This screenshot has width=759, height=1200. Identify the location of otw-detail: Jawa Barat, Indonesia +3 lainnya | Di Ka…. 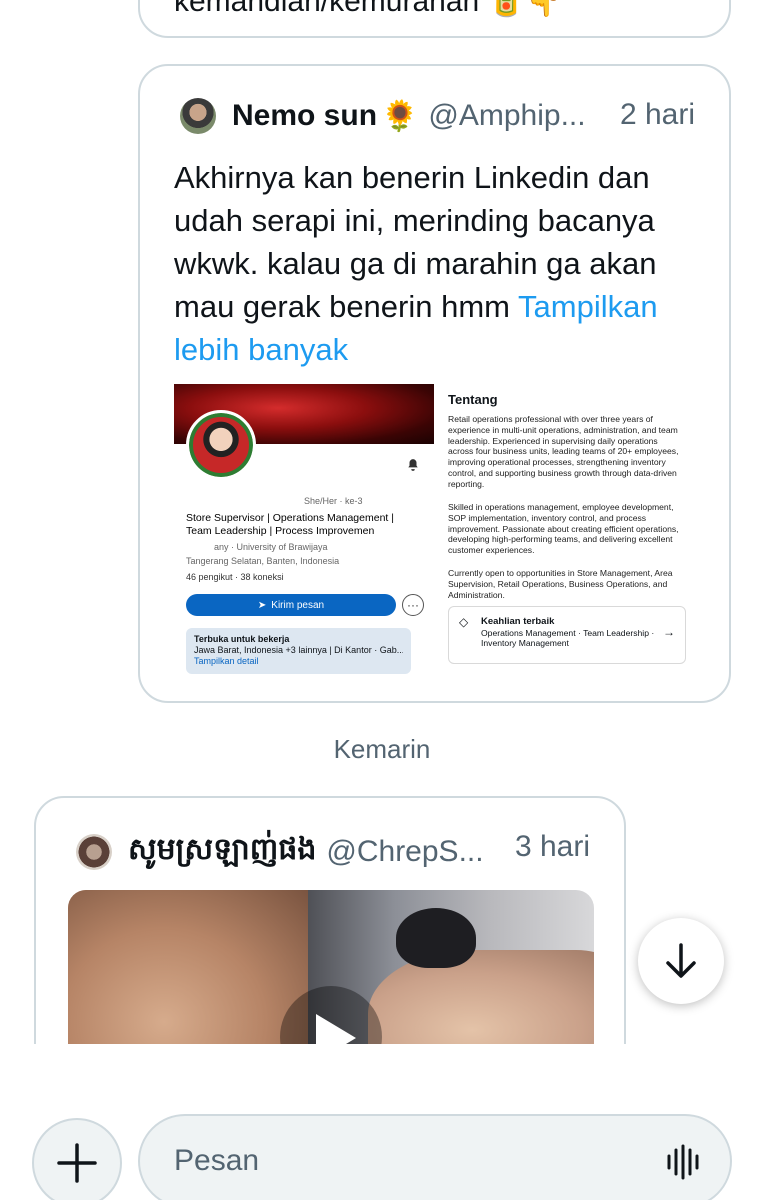
(298, 650).